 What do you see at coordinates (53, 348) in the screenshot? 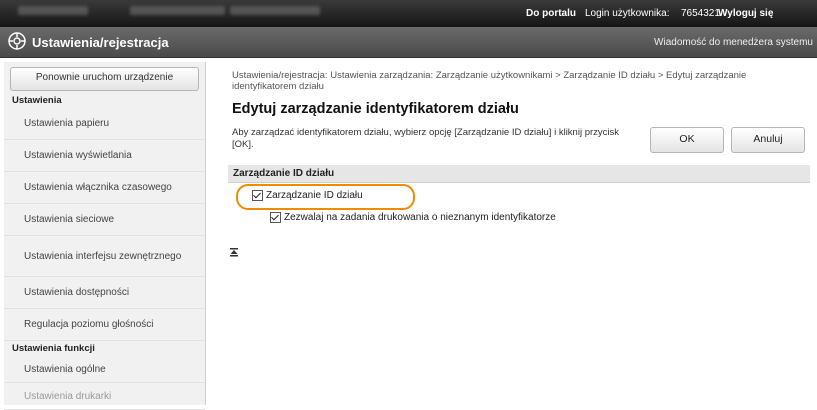
I see `sidebar-section-functions: Ustawienia funkcji` at bounding box center [53, 348].